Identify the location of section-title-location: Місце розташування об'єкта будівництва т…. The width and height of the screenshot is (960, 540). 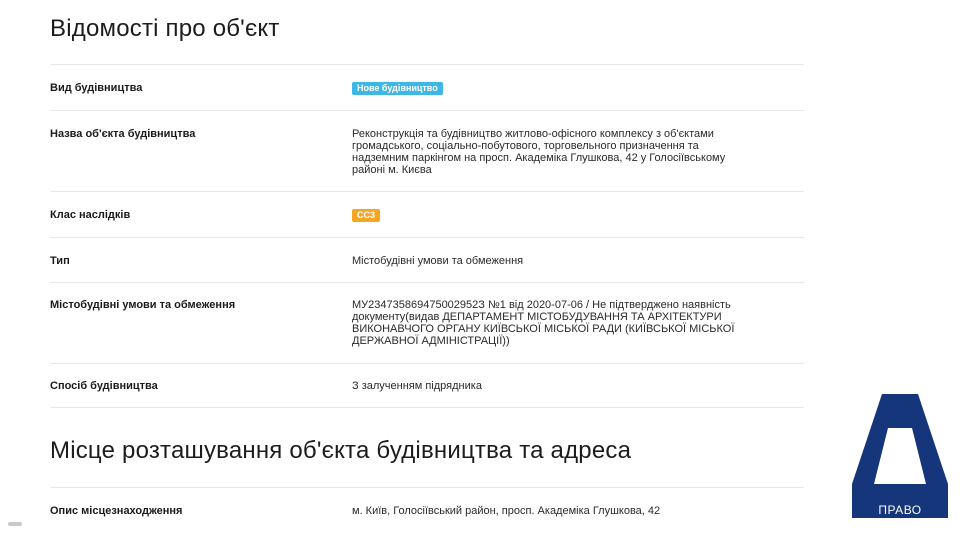
(341, 450).